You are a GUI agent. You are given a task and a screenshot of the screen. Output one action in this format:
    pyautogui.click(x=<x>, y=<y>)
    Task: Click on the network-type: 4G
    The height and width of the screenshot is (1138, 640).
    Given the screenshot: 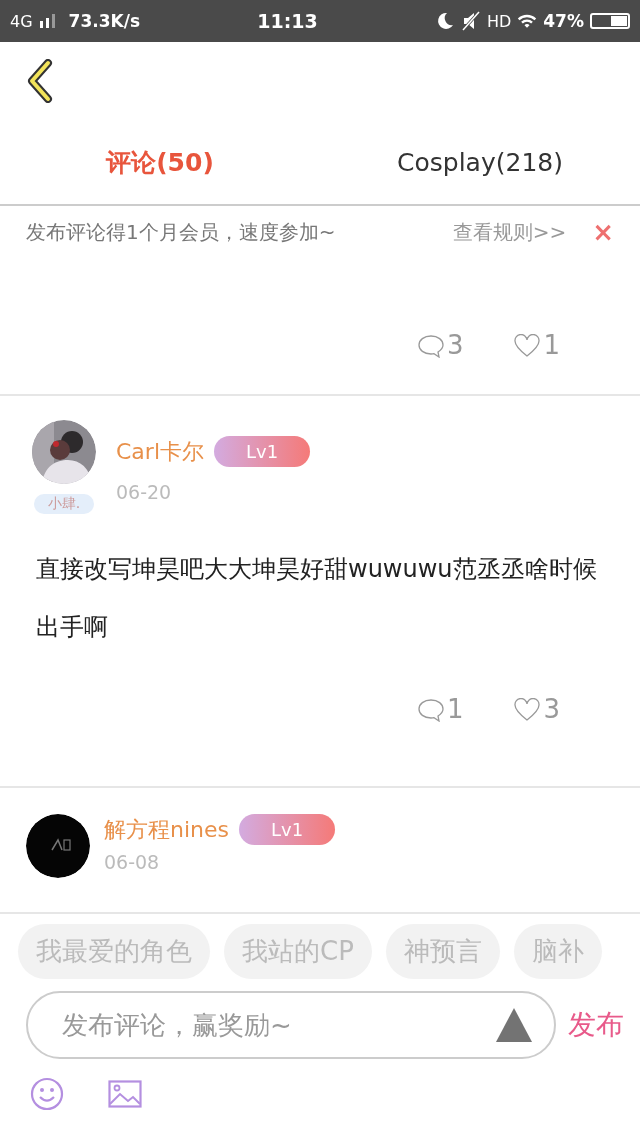 What is the action you would take?
    pyautogui.click(x=21, y=21)
    